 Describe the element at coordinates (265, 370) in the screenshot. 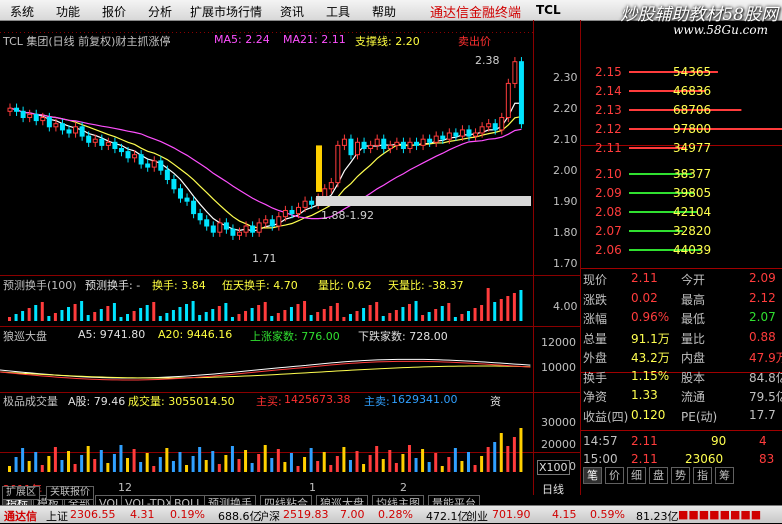

I see `market-index-line` at that location.